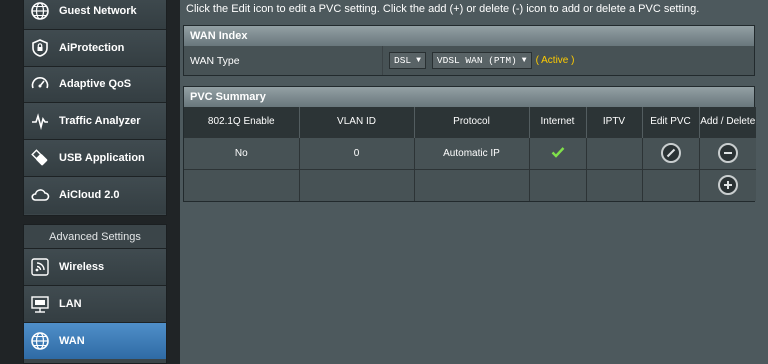  I want to click on sidebar-item-label: Adaptive QoS, so click(95, 84).